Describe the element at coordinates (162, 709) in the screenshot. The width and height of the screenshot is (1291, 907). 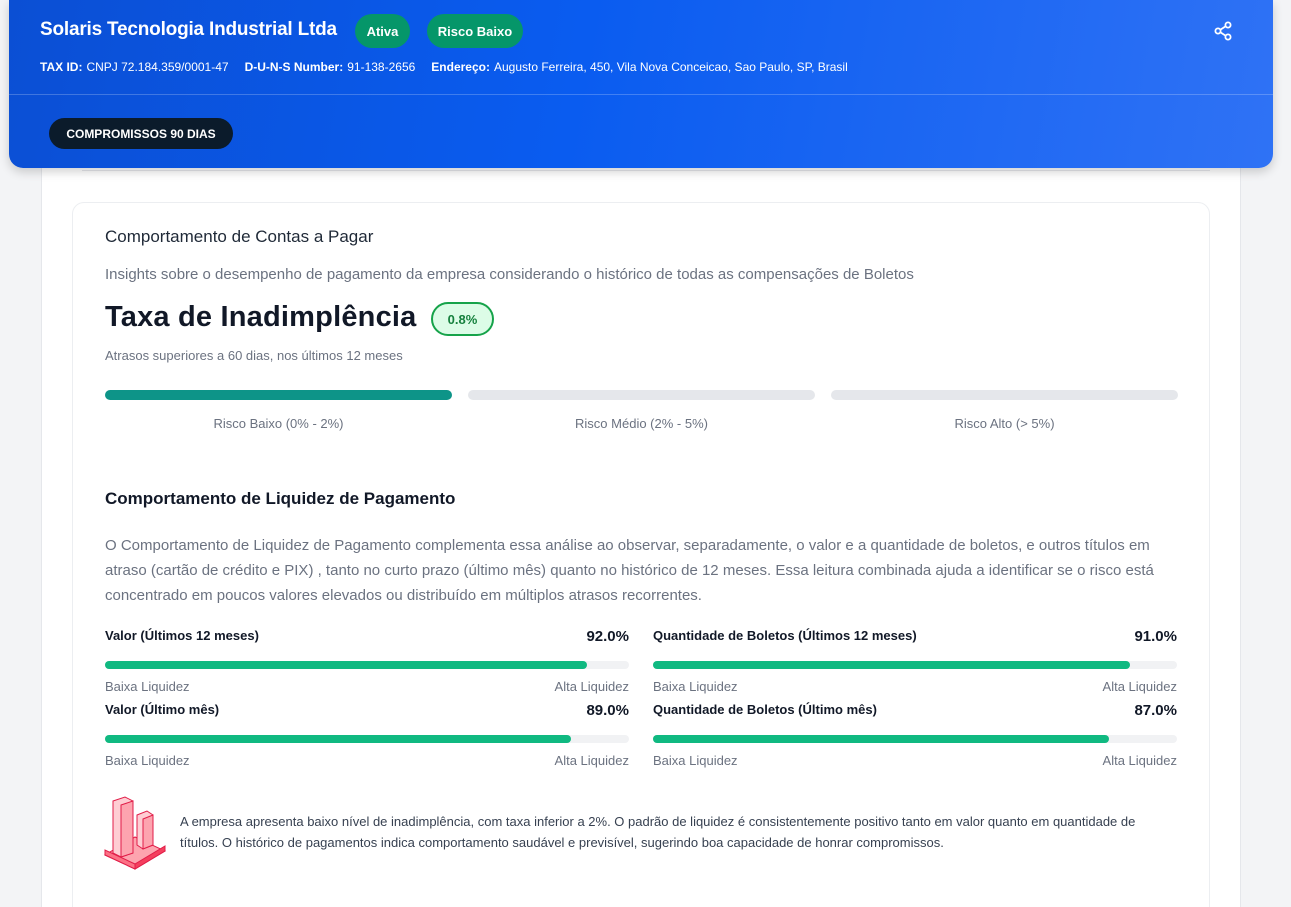
I see `metric-label: Valor (Último mês)` at that location.